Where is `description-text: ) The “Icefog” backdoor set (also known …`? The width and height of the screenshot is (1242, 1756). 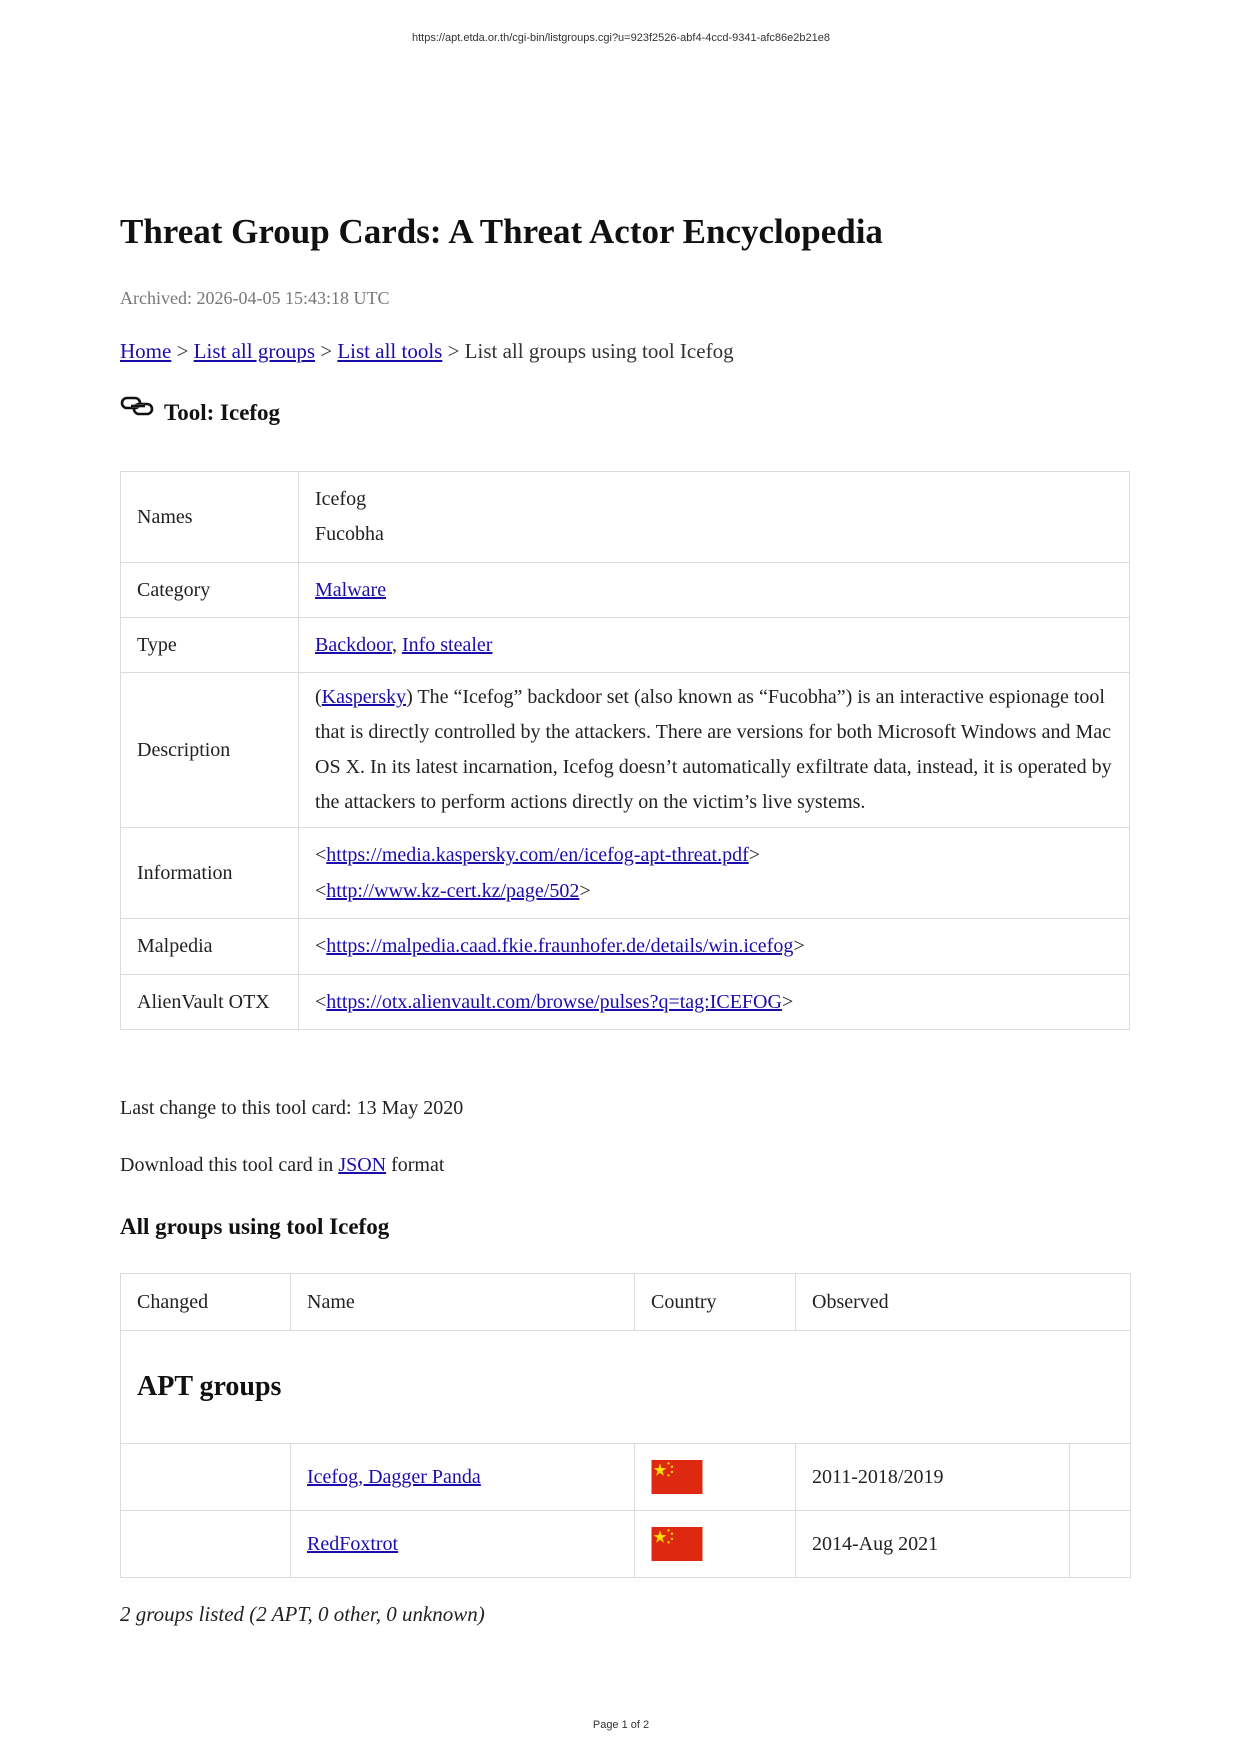
description-text: ) The “Icefog” backdoor set (also known … is located at coordinates (713, 749).